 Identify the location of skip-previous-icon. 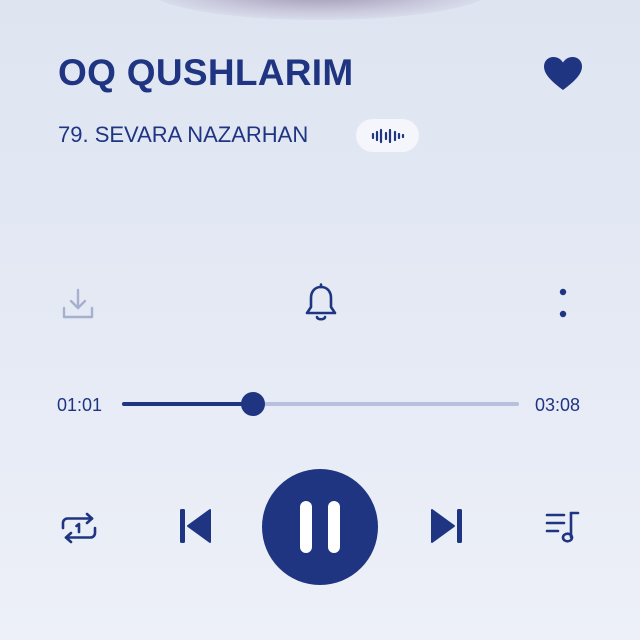
(195, 526).